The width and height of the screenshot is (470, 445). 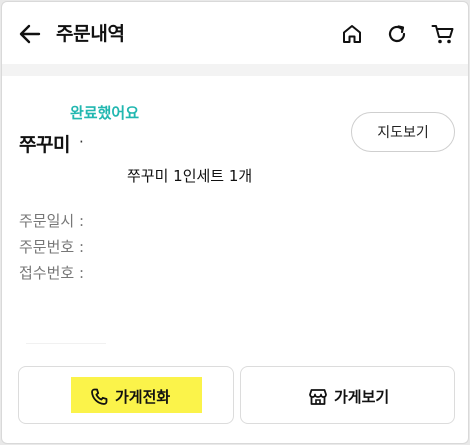 I want to click on view-store-button: 가게보기, so click(x=347, y=395).